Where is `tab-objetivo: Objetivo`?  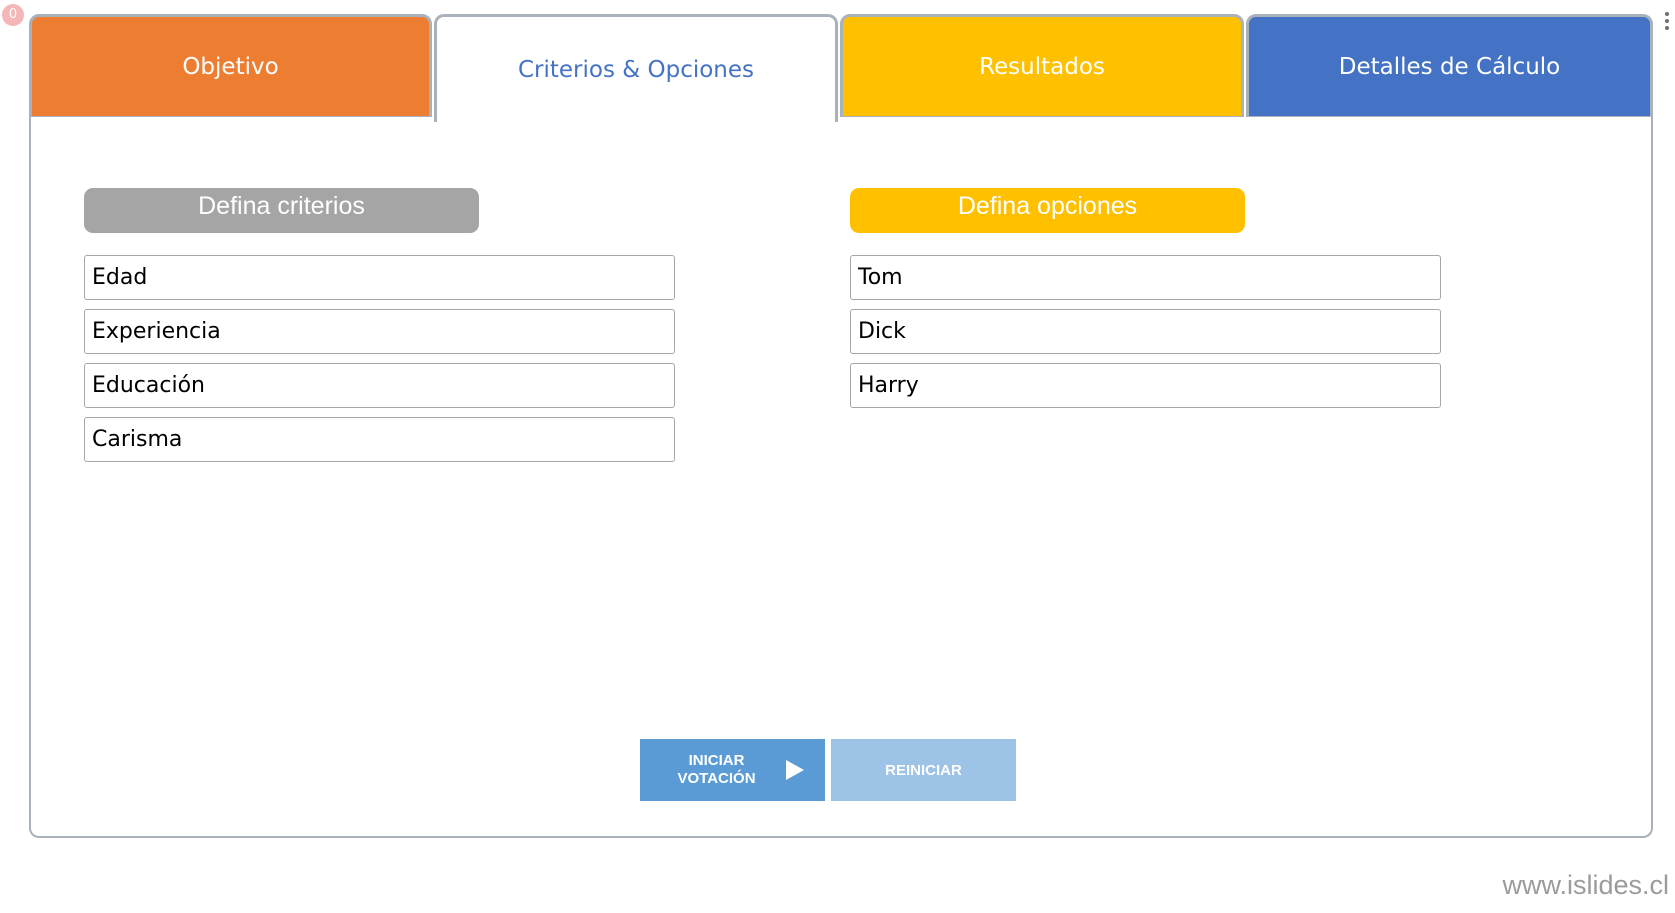 tab-objetivo: Objetivo is located at coordinates (230, 66).